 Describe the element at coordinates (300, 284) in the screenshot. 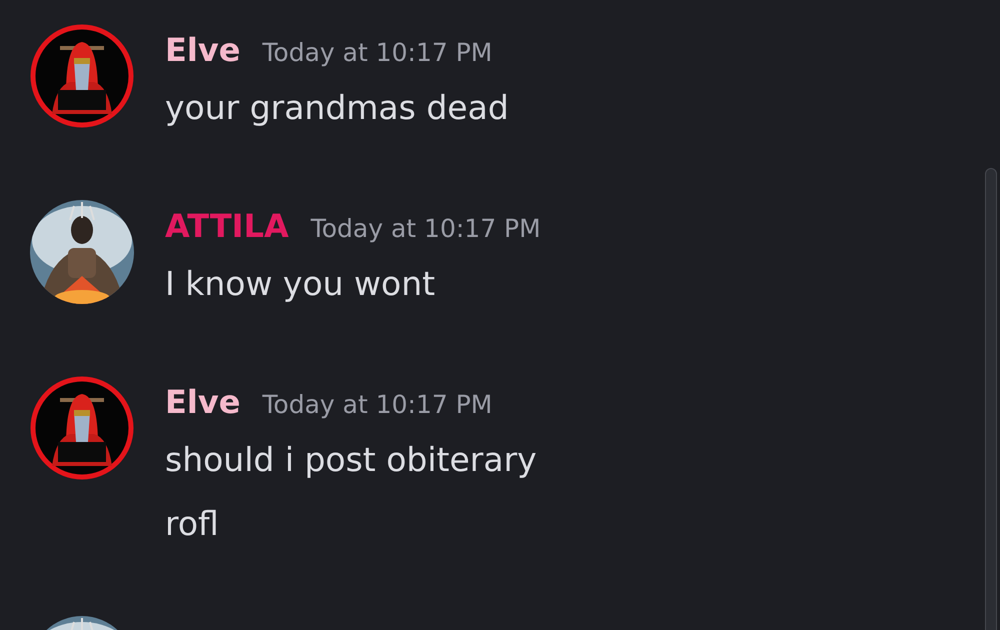

I see `message-text: I know you wont` at that location.